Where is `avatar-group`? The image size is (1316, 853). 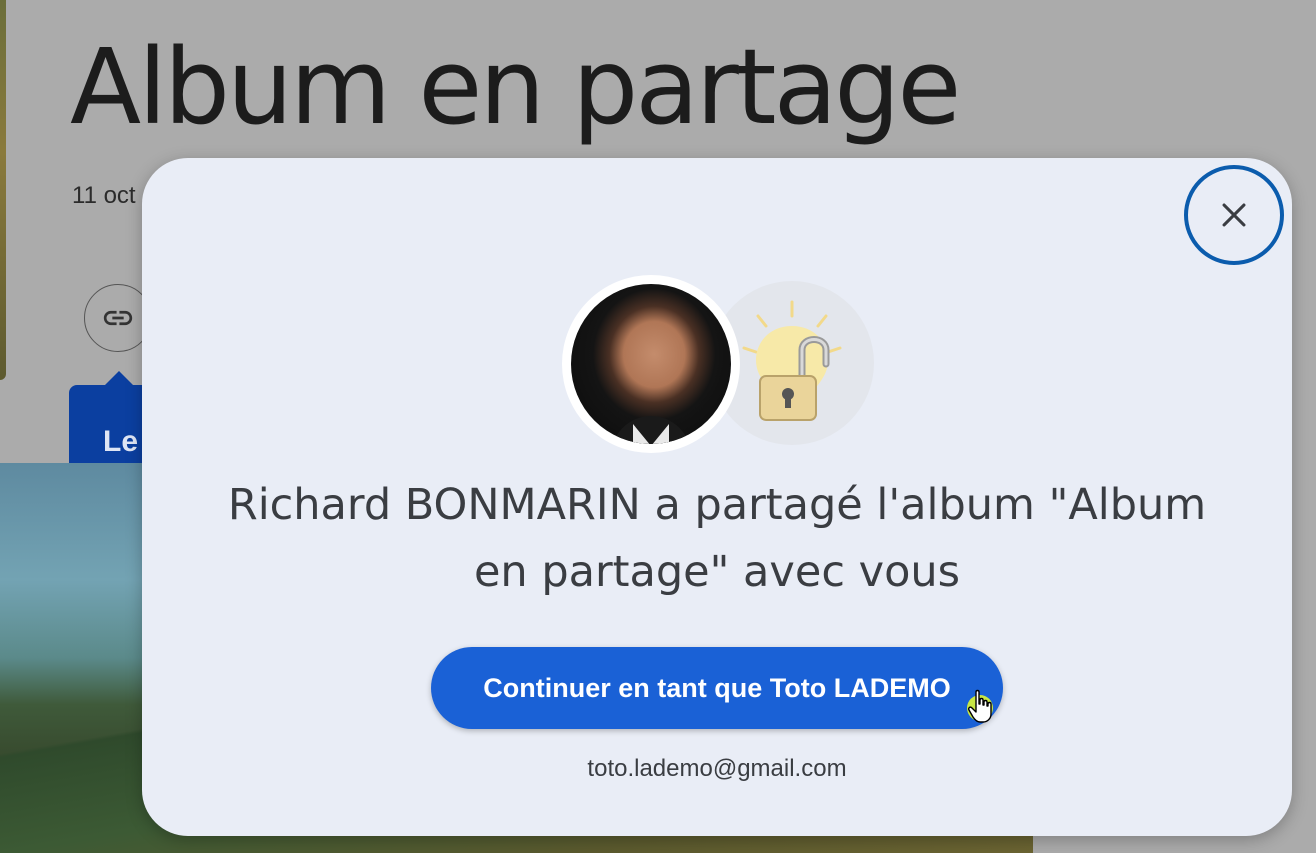 avatar-group is located at coordinates (722, 365).